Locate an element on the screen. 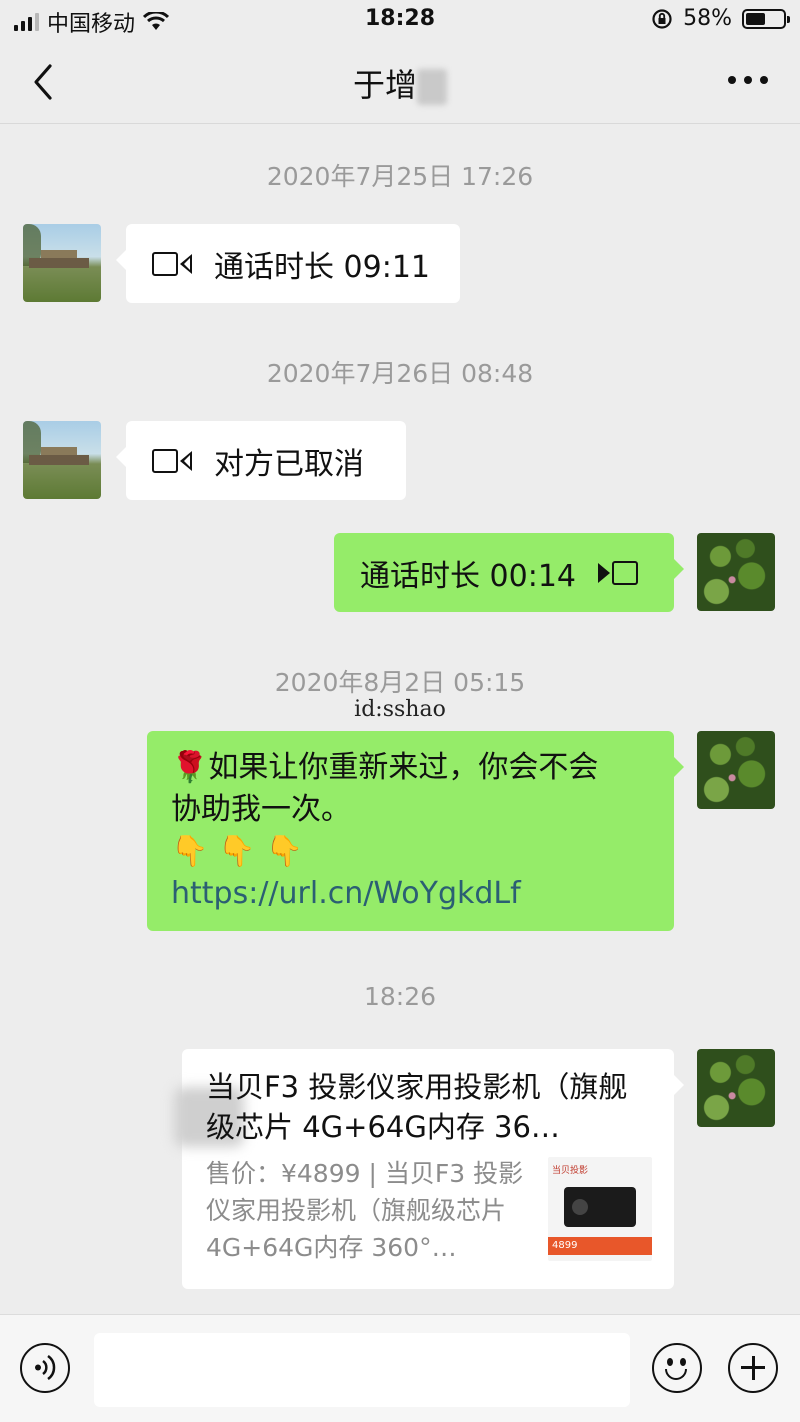 The width and height of the screenshot is (800, 1422). more-button is located at coordinates (748, 80).